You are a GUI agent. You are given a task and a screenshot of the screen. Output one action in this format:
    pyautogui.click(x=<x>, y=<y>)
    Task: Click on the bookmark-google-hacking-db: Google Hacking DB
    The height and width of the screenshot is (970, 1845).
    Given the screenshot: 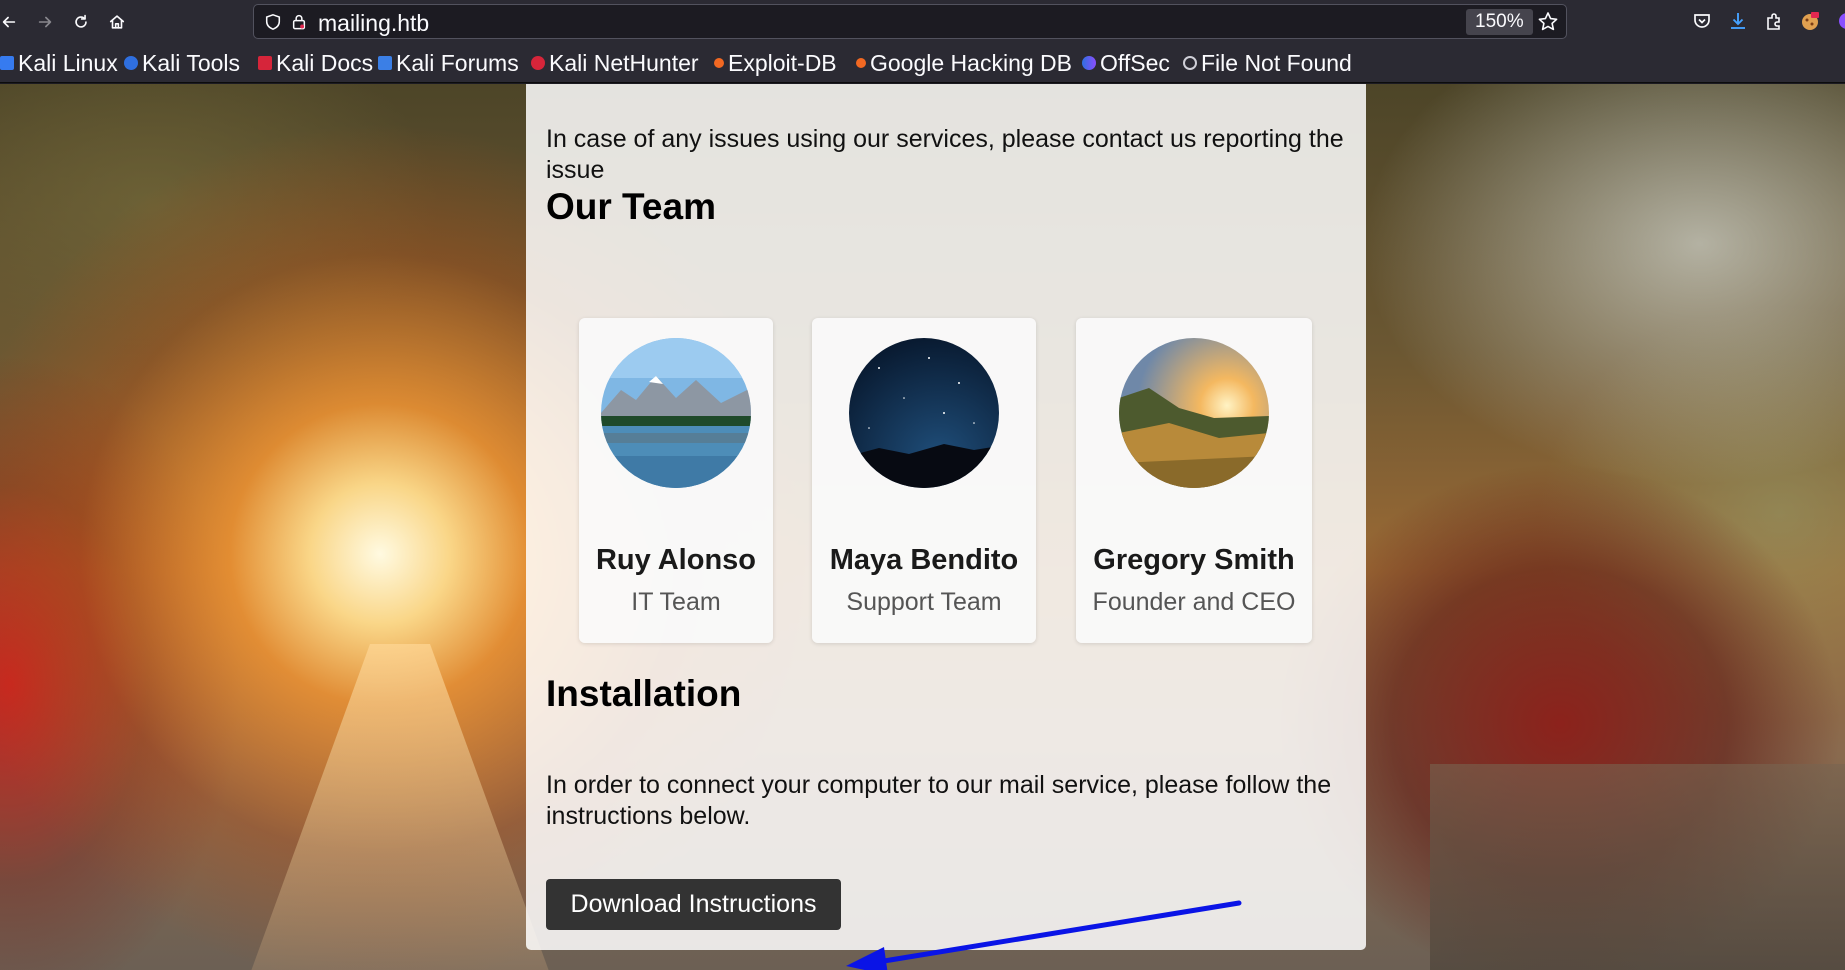 What is the action you would take?
    pyautogui.click(x=964, y=63)
    